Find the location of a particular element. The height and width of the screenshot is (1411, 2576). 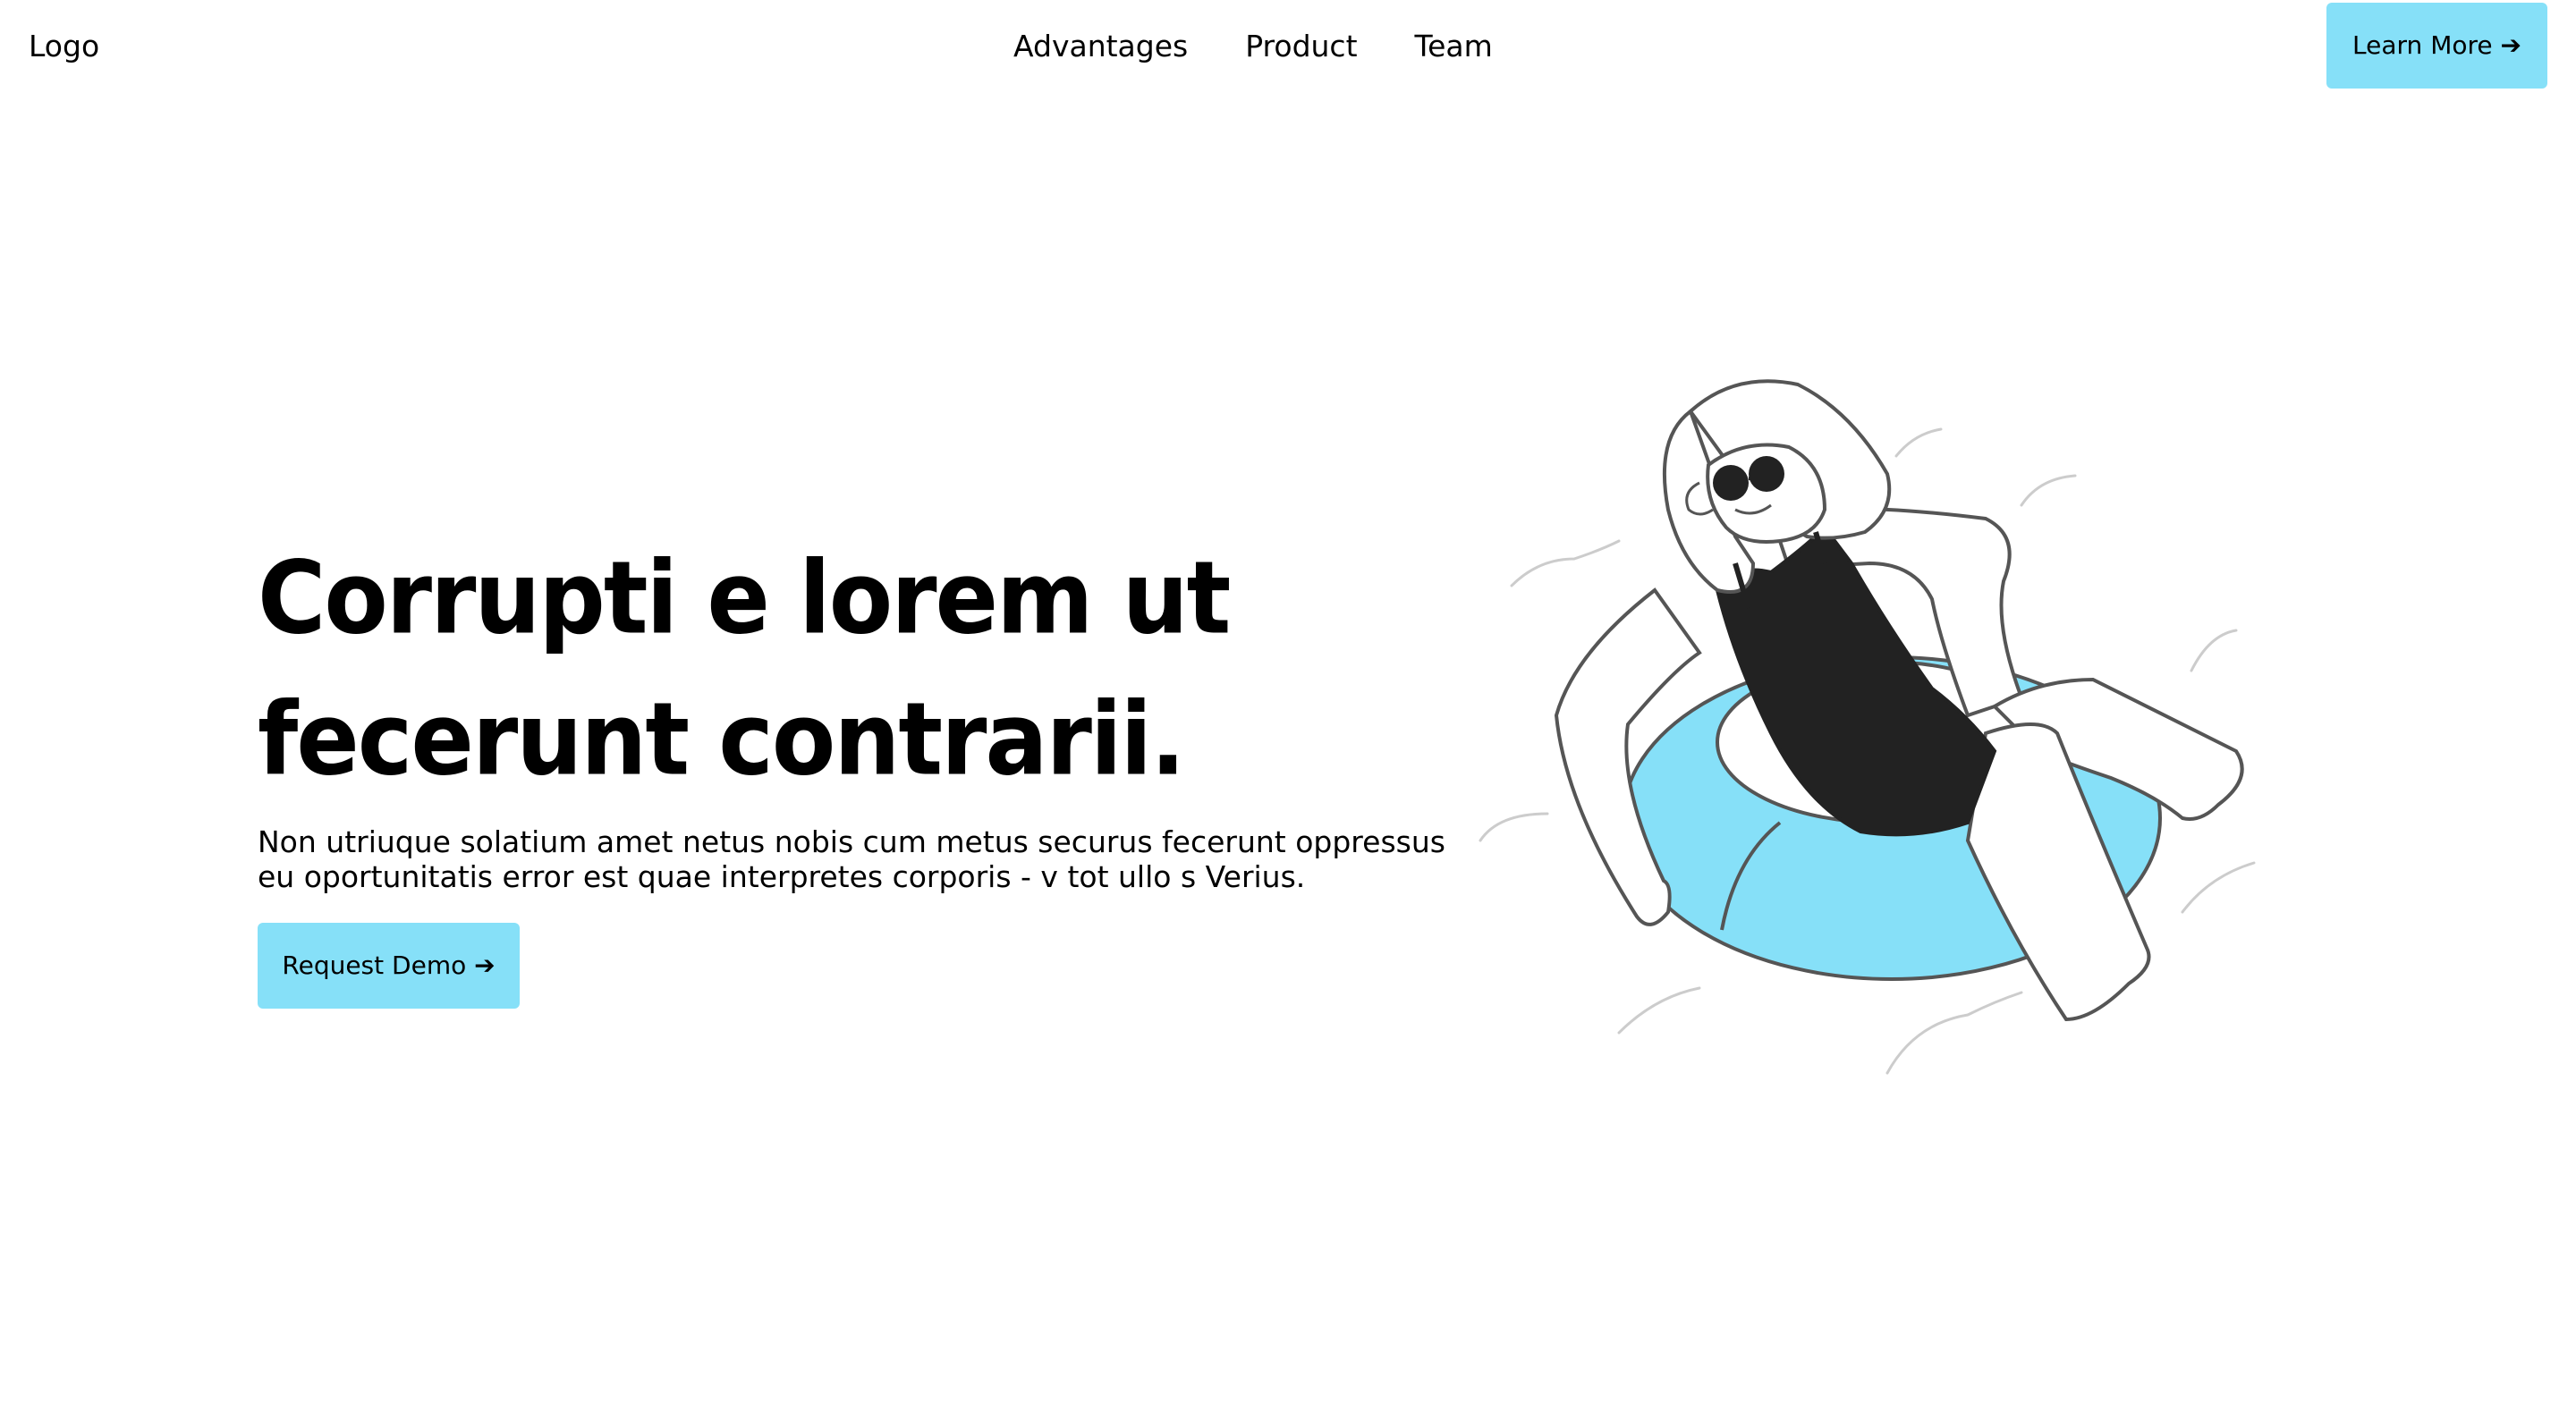

nav-links: Advantages Product Team is located at coordinates (1253, 46).